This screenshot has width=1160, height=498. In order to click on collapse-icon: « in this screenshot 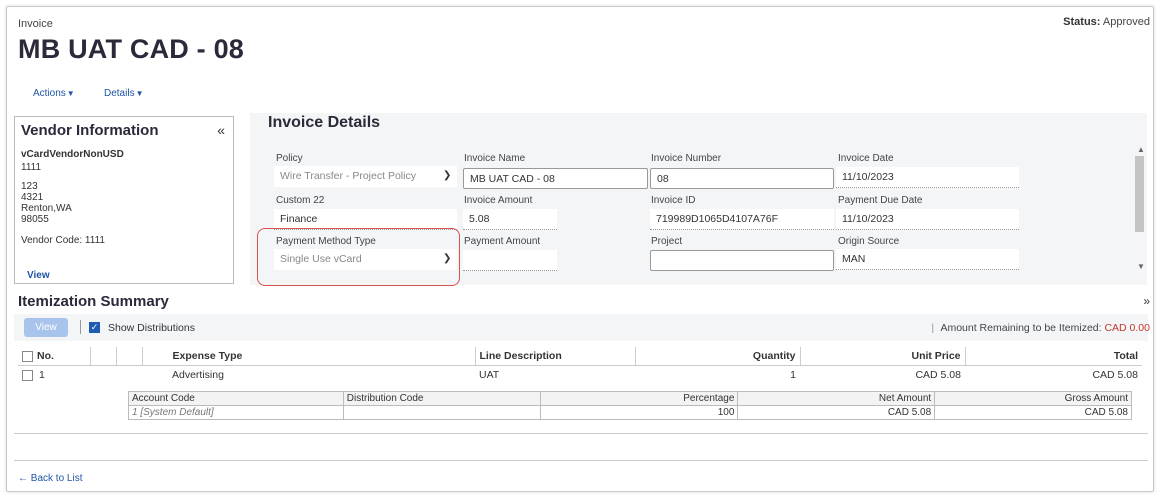, I will do `click(221, 130)`.